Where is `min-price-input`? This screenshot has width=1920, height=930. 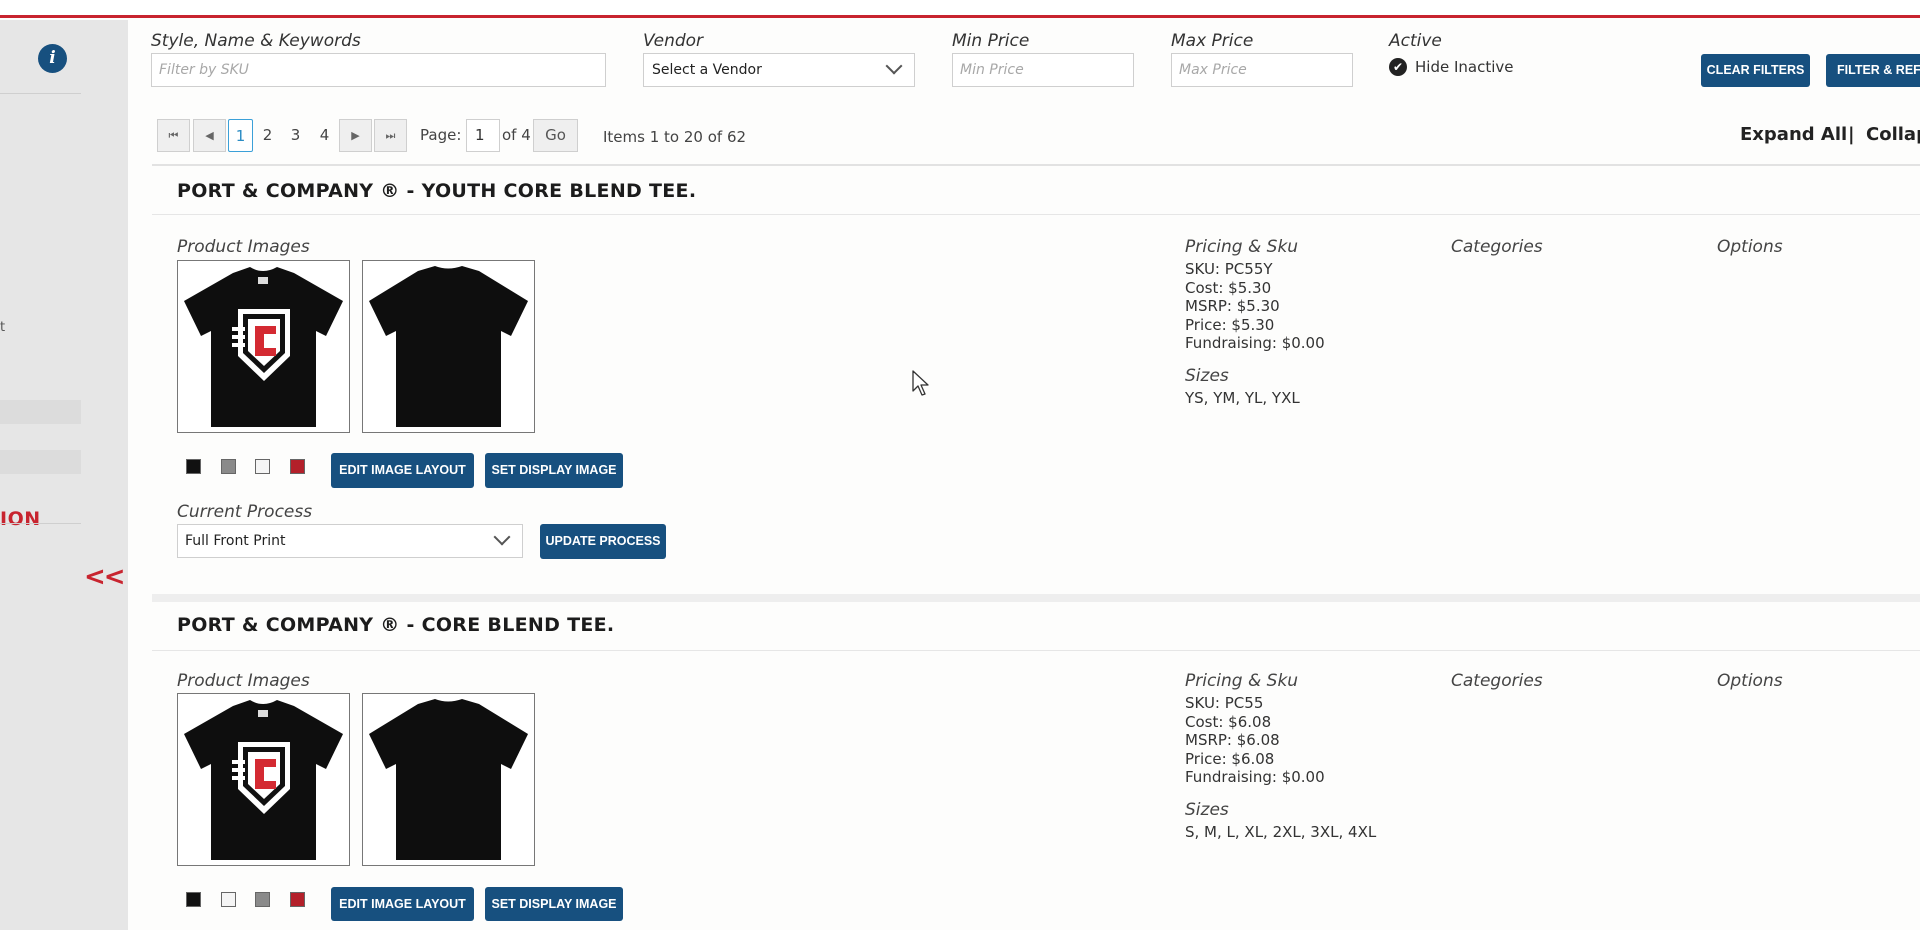 min-price-input is located at coordinates (1043, 70).